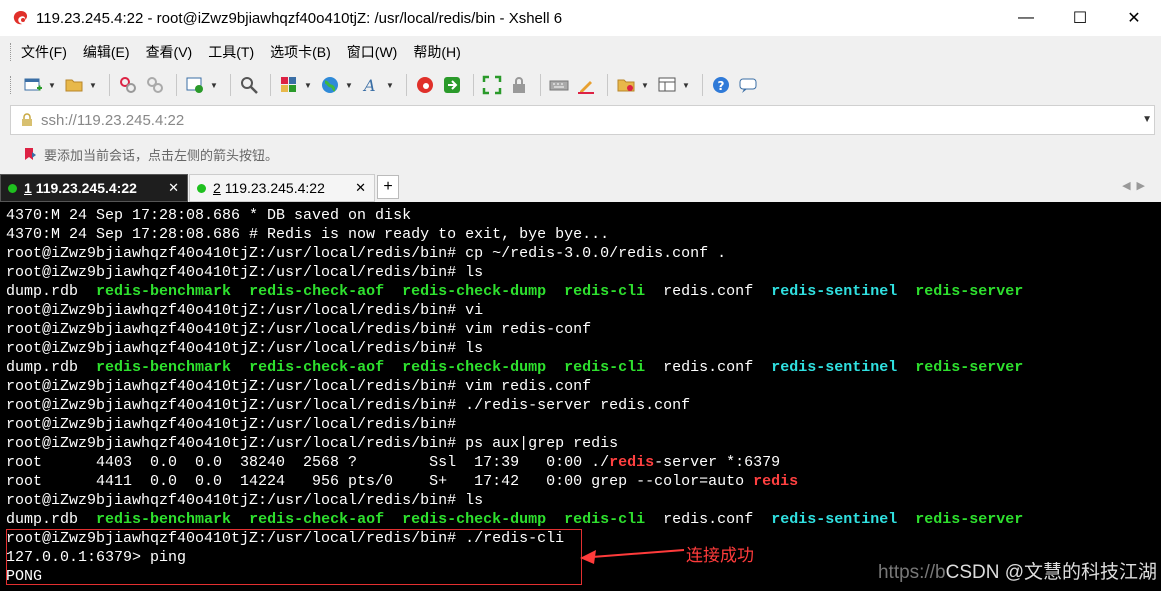  I want to click on bookmark-arrow-icon, so click(30, 154).